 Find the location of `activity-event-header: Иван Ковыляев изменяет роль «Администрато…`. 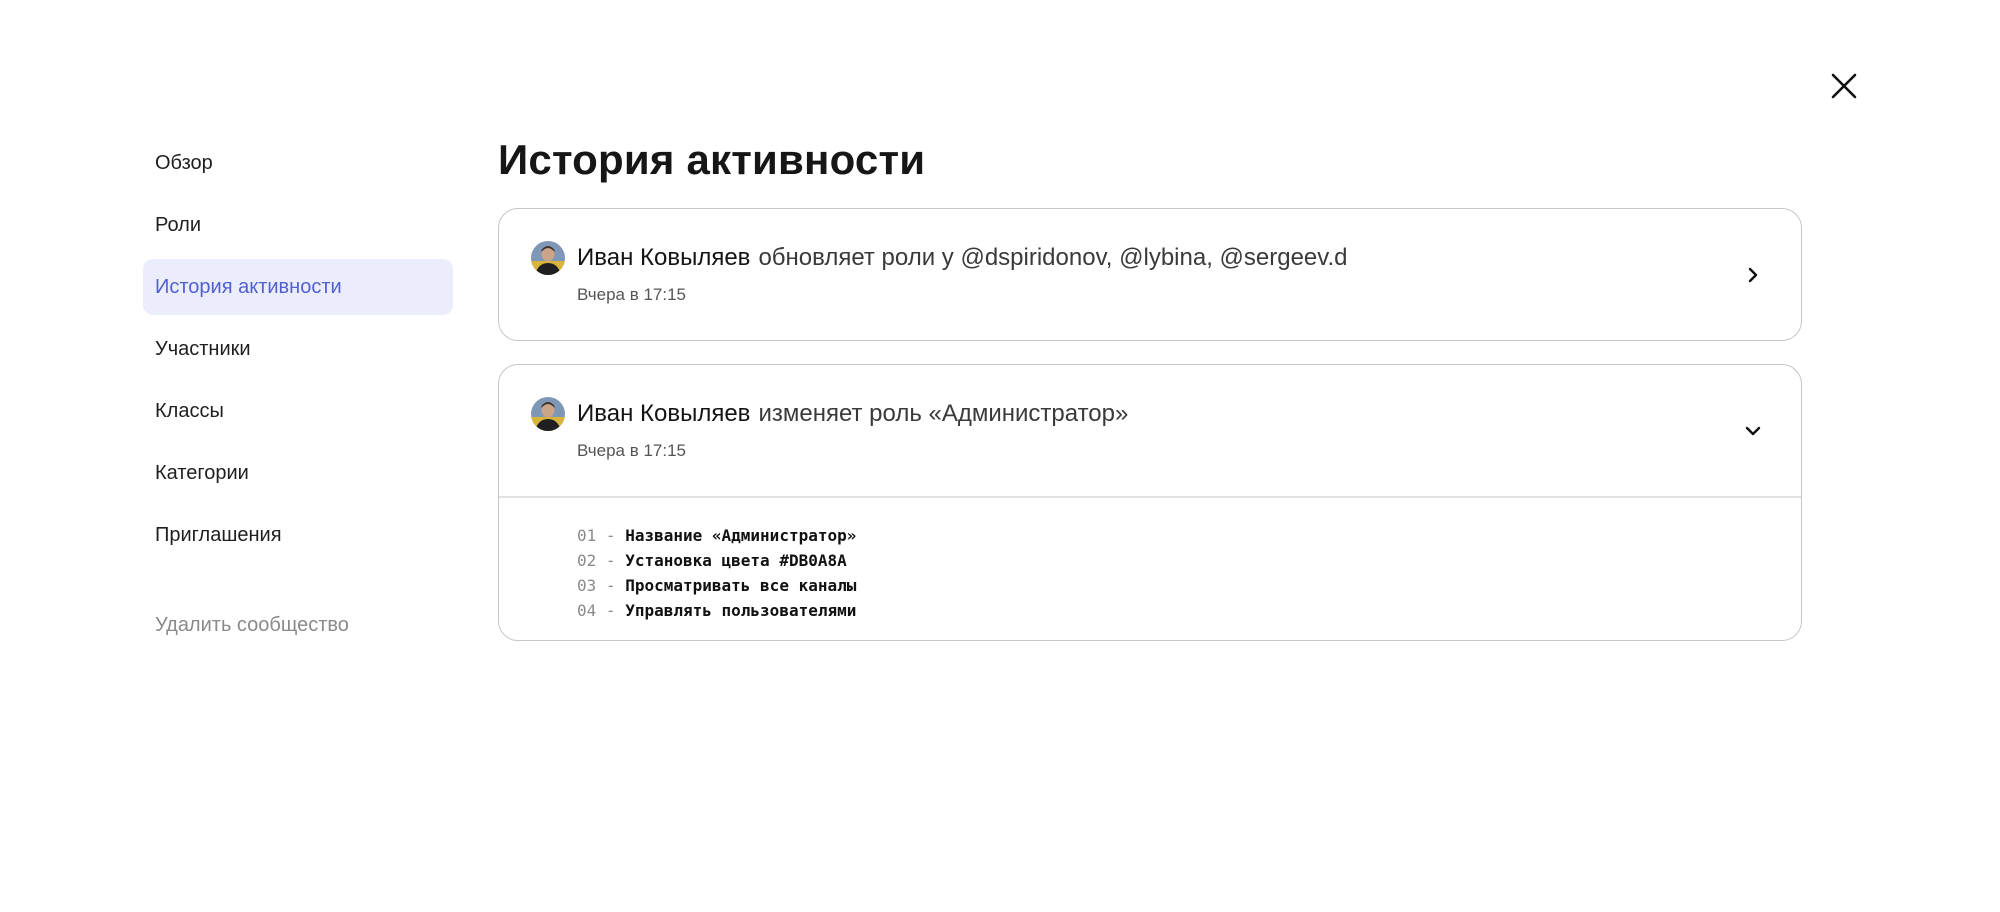

activity-event-header: Иван Ковыляев изменяет роль «Администрато… is located at coordinates (1150, 430).